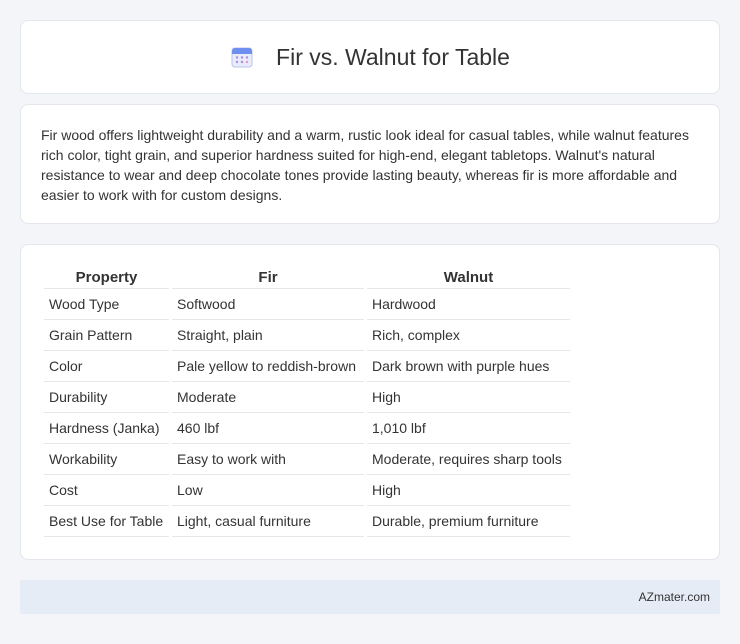 Image resolution: width=740 pixels, height=644 pixels. Describe the element at coordinates (268, 304) in the screenshot. I see `fir-cell: Softwood` at that location.